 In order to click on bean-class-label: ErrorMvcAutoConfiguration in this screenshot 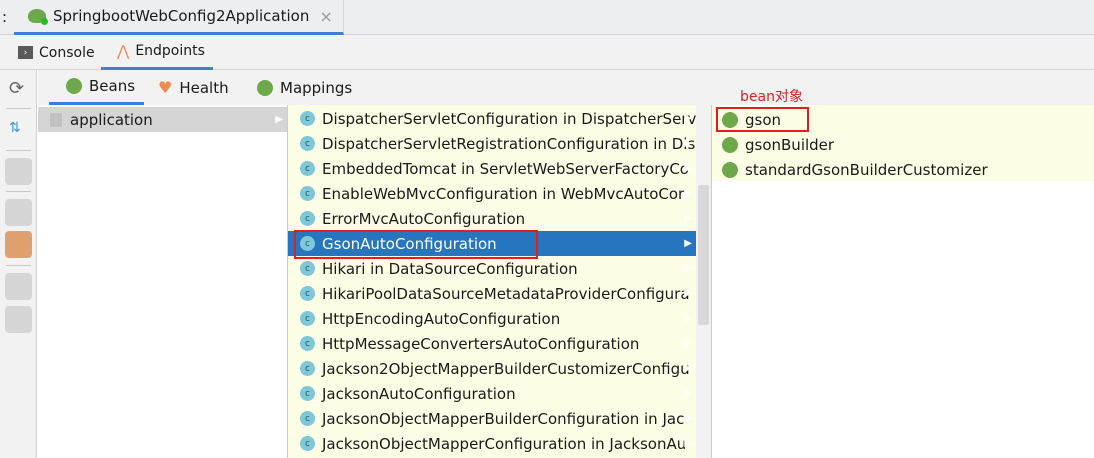, I will do `click(424, 218)`.